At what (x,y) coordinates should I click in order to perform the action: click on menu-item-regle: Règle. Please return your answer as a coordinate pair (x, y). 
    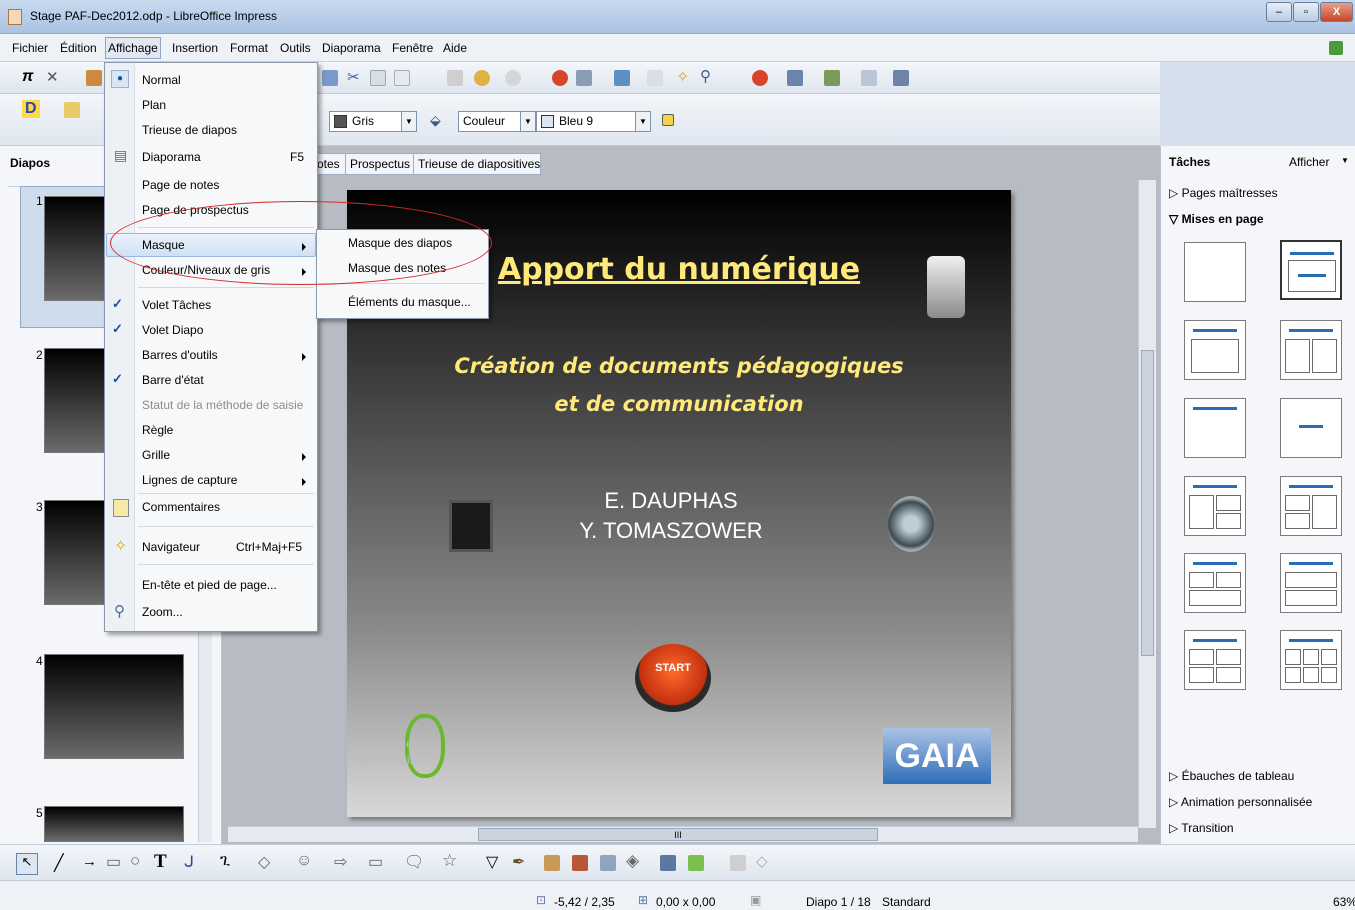
    Looking at the image, I should click on (157, 430).